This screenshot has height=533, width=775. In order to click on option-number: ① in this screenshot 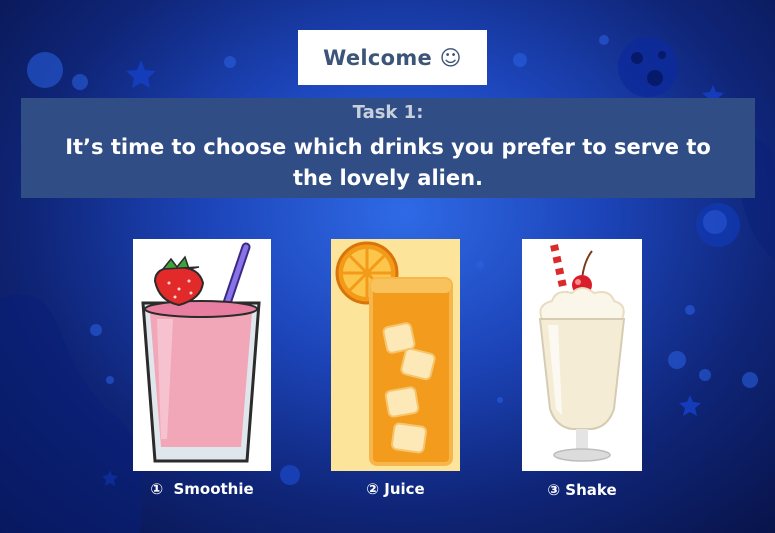, I will do `click(157, 489)`.